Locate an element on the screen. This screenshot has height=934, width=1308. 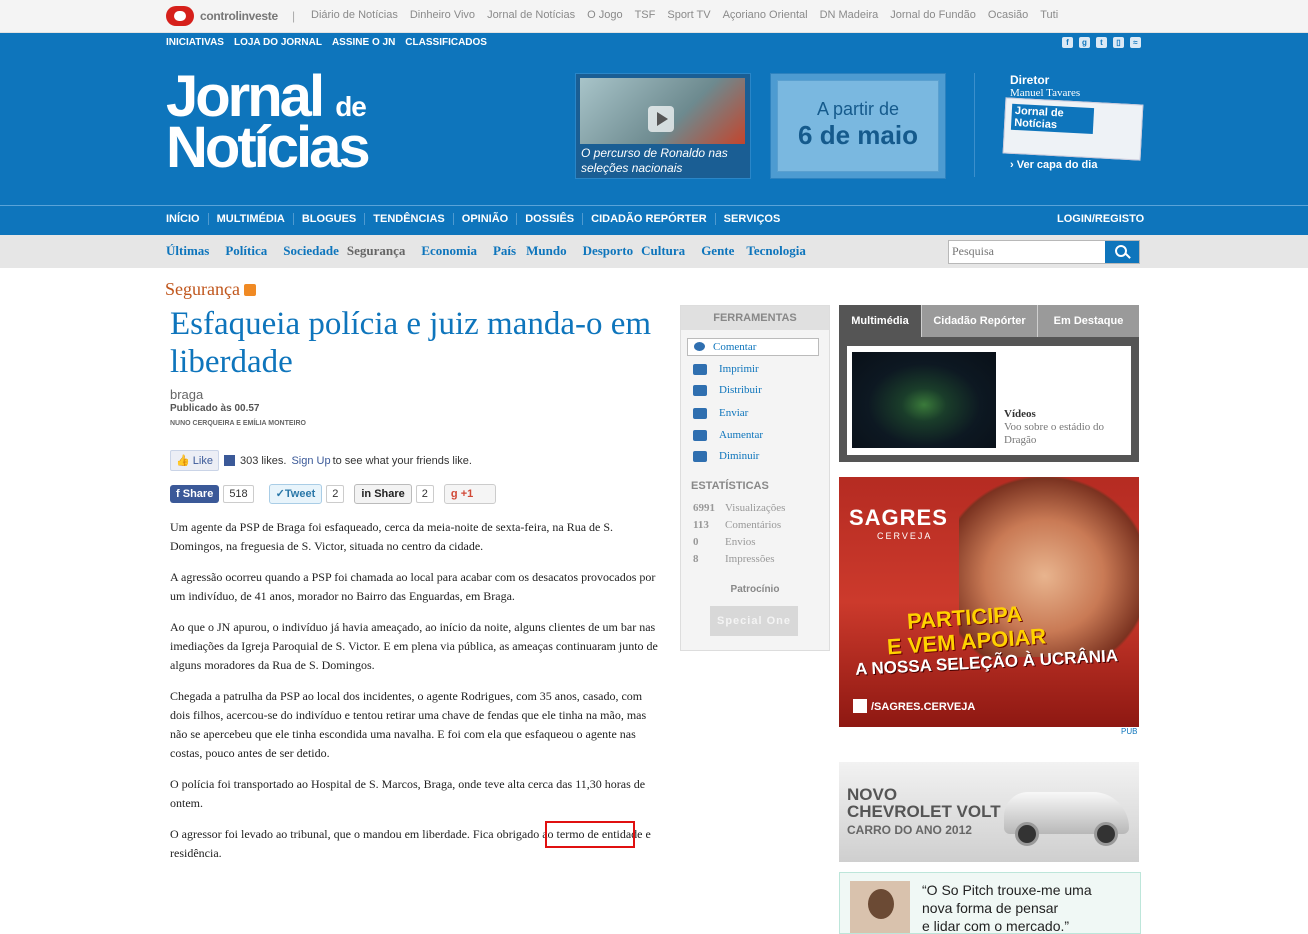
link-classificados: CLASSIFICADOS is located at coordinates (446, 42).